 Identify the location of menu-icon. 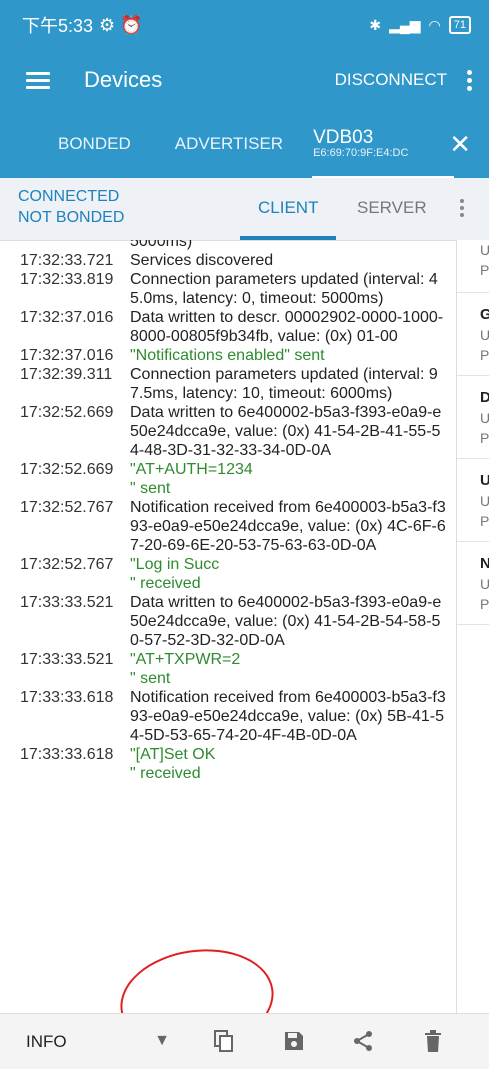
(38, 80).